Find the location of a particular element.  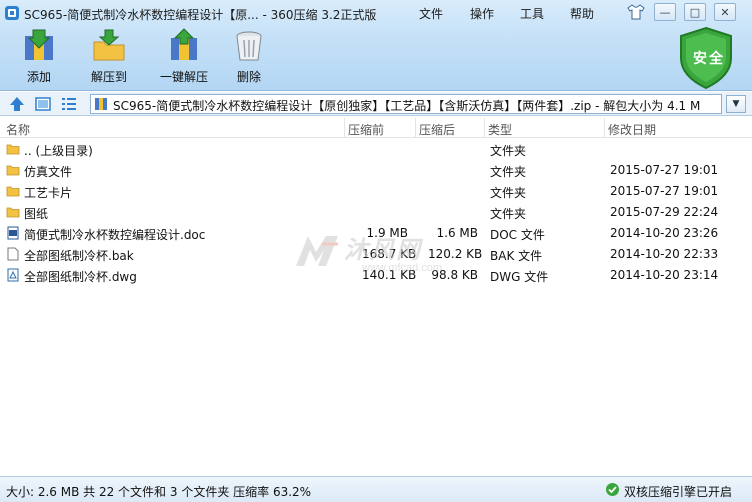

minimize-button: — is located at coordinates (665, 12).